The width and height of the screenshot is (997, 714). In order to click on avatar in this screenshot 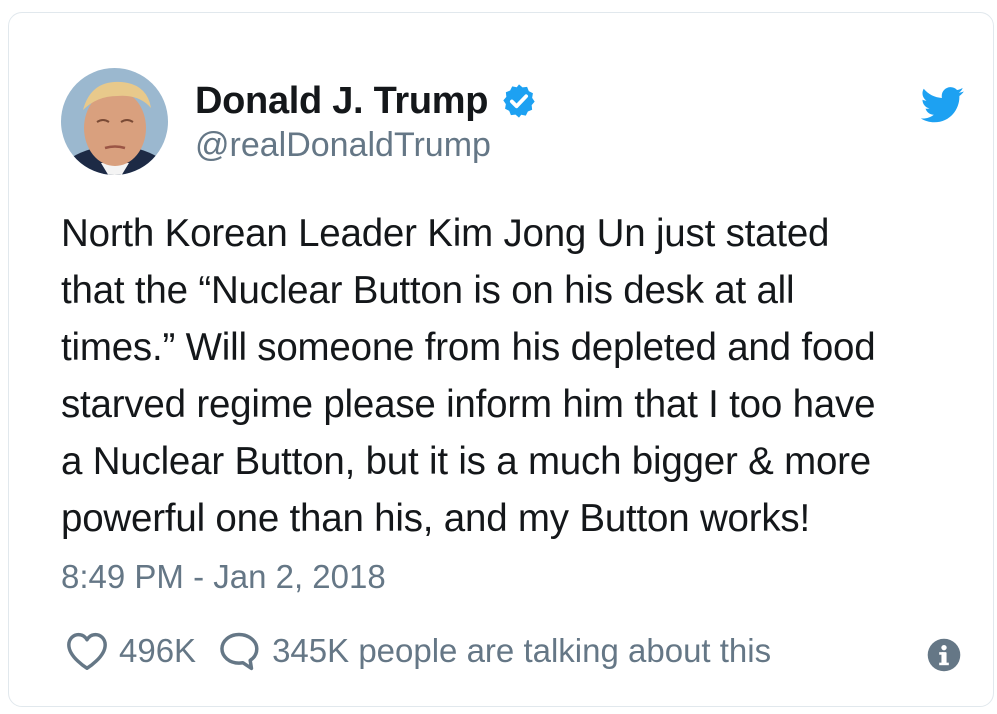, I will do `click(114, 121)`.